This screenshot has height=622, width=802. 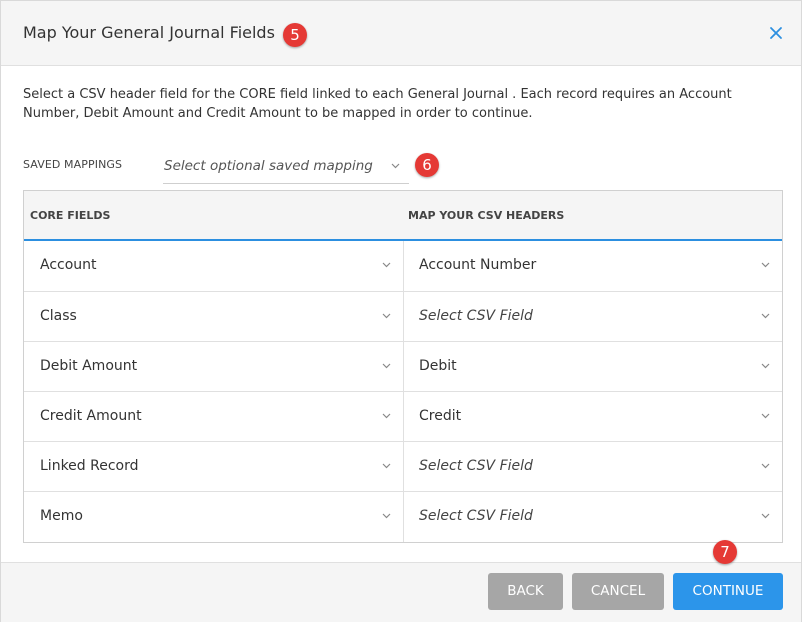 I want to click on table-row: Class Select CSV Field, so click(x=403, y=316).